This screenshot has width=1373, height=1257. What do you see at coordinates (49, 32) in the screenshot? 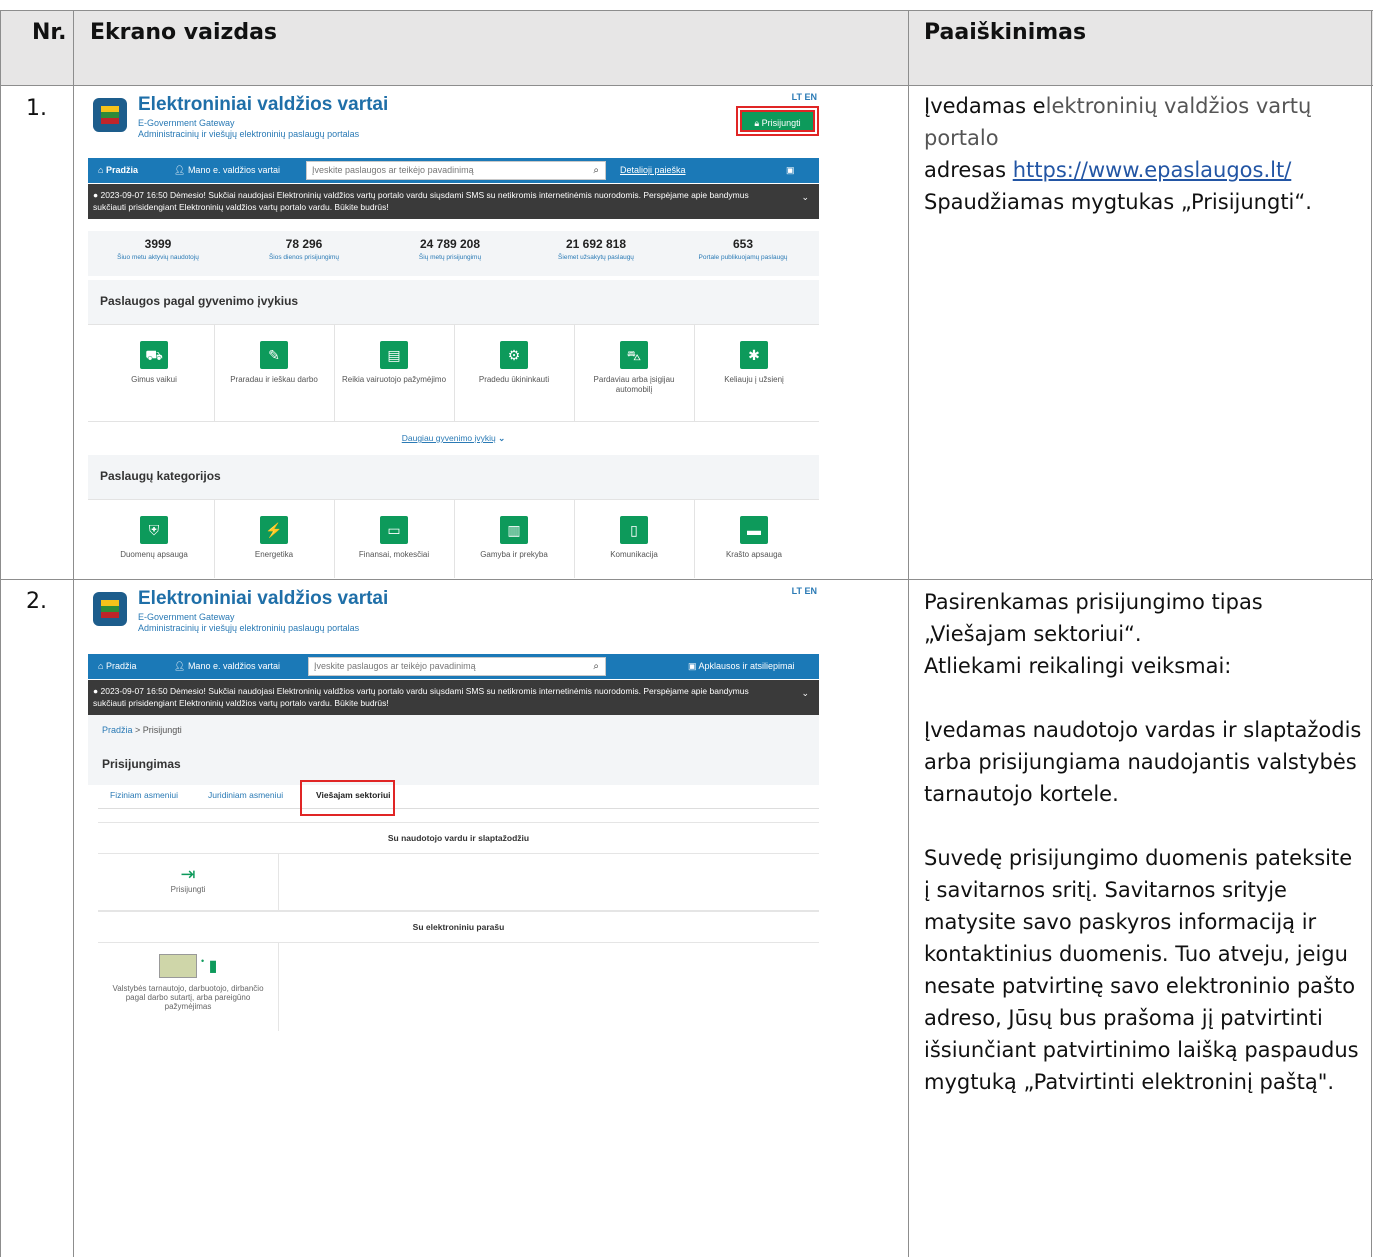
I see `header-num: Nr.` at bounding box center [49, 32].